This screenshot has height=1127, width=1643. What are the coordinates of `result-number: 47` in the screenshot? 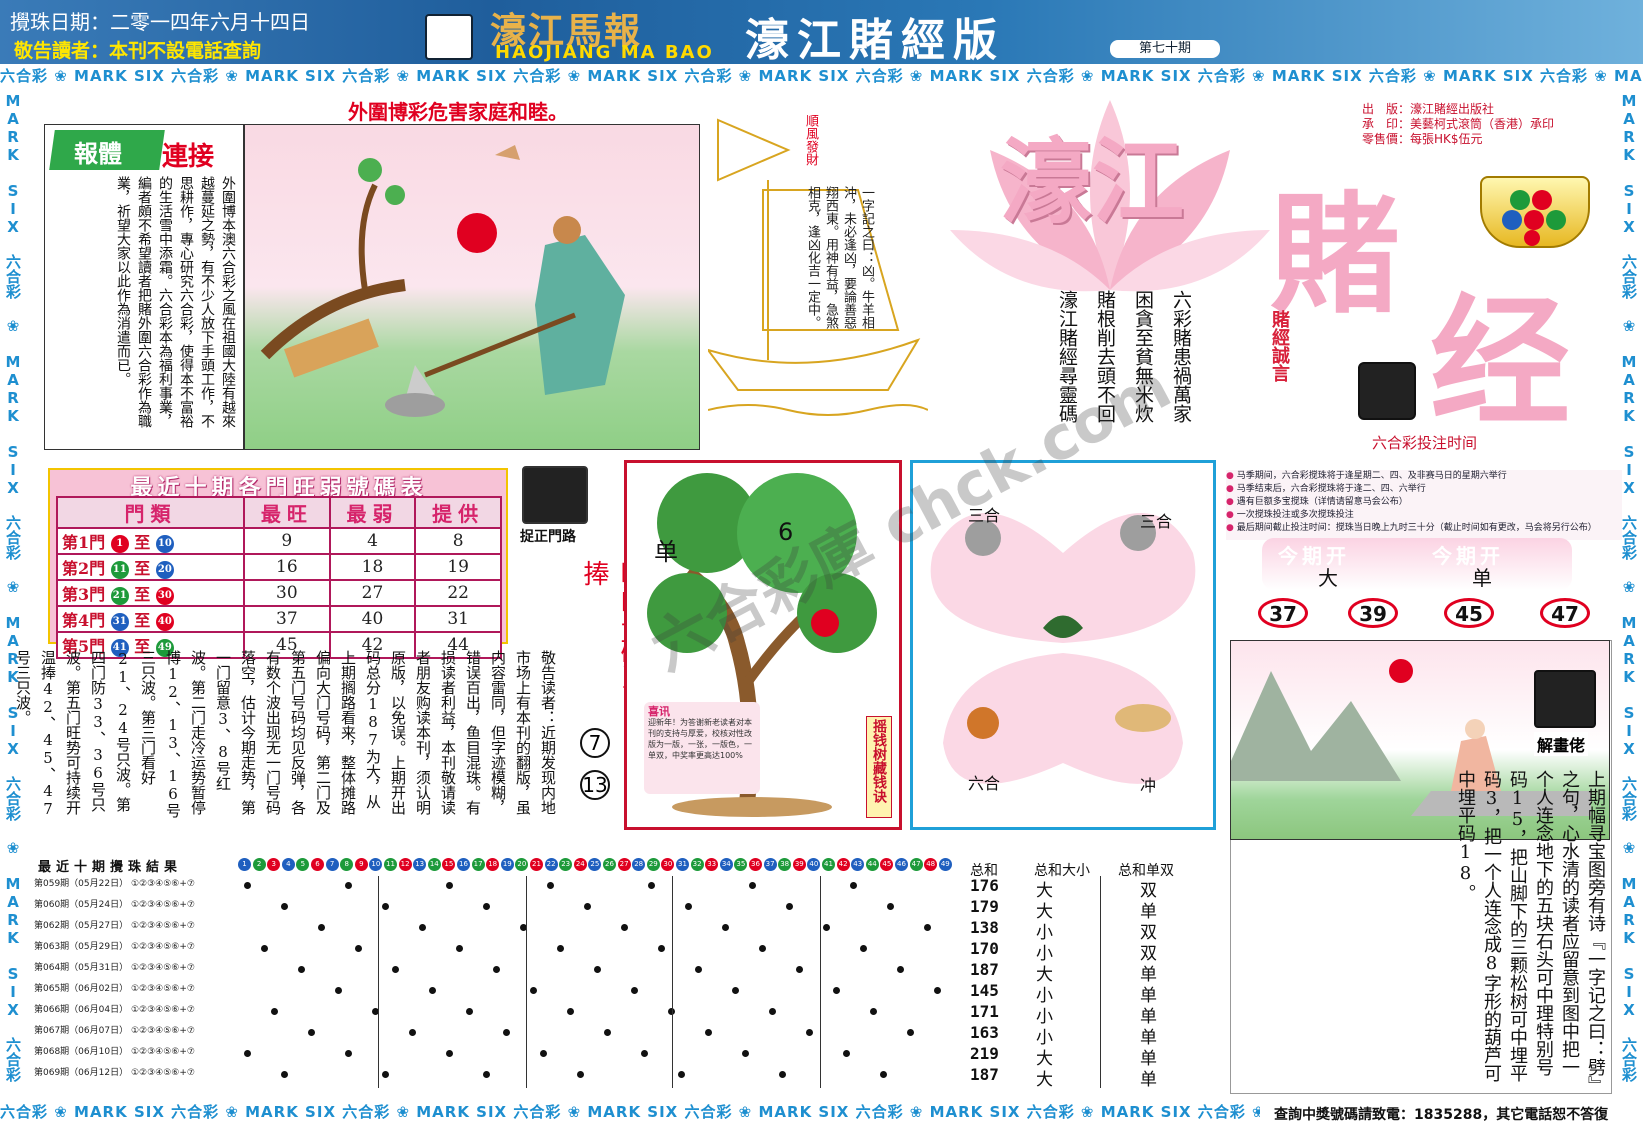 It's located at (1565, 613).